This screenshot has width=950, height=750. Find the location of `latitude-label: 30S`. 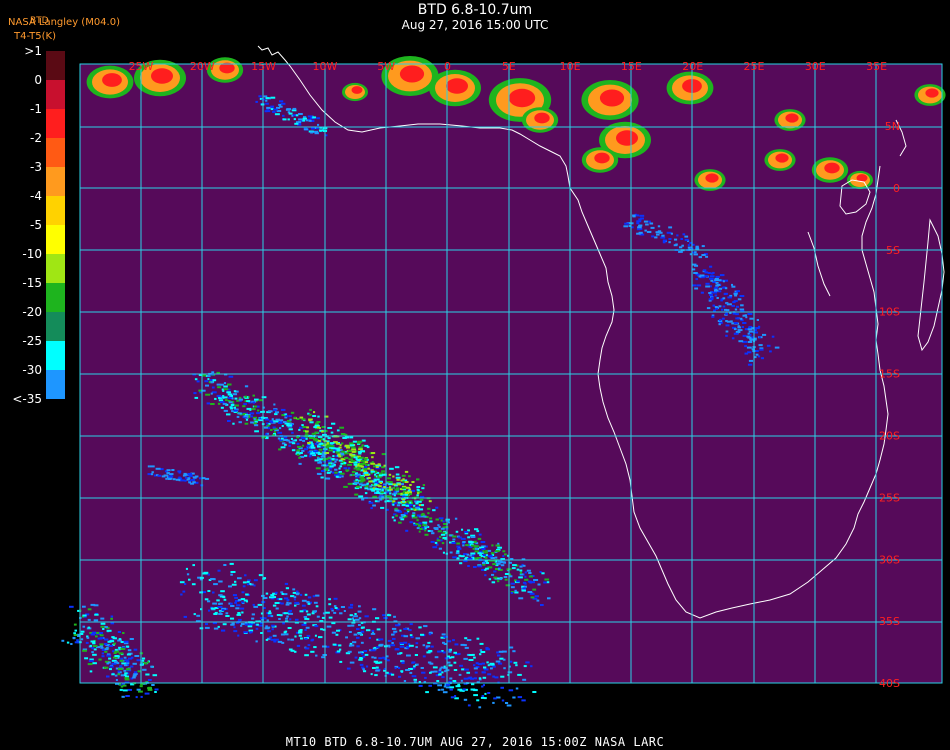

latitude-label: 30S is located at coordinates (889, 559).